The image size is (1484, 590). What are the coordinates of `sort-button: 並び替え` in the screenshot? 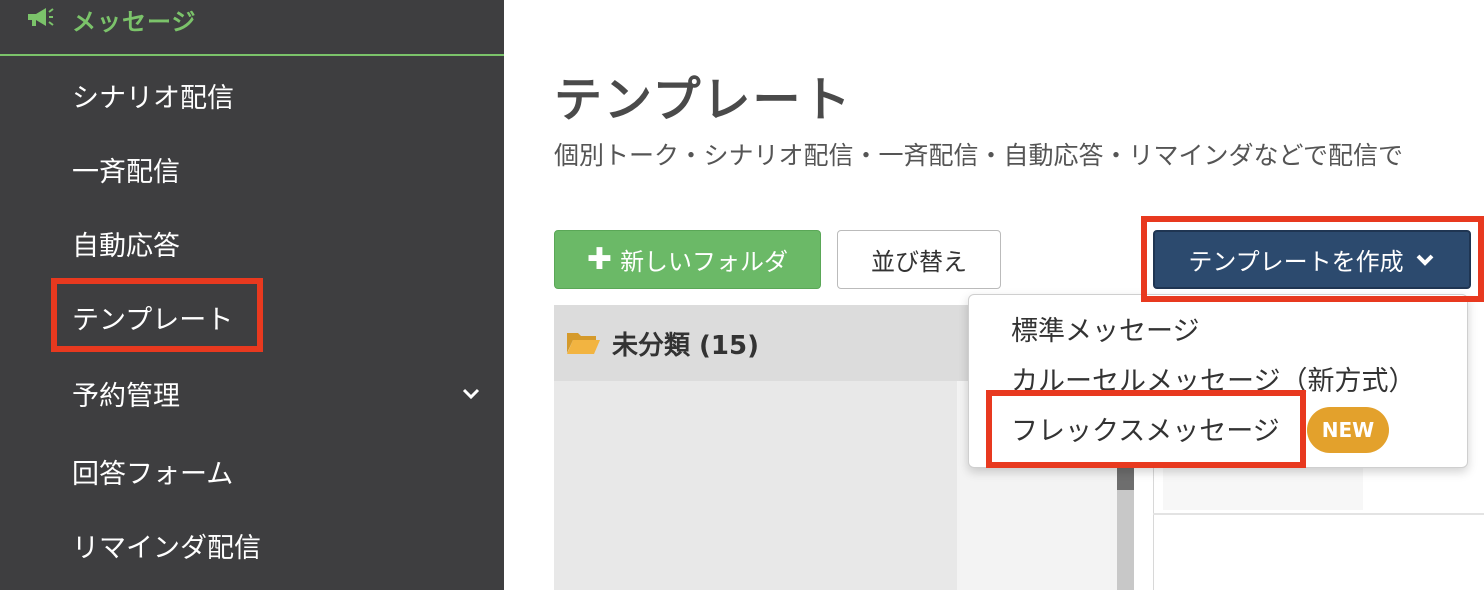 It's located at (919, 259).